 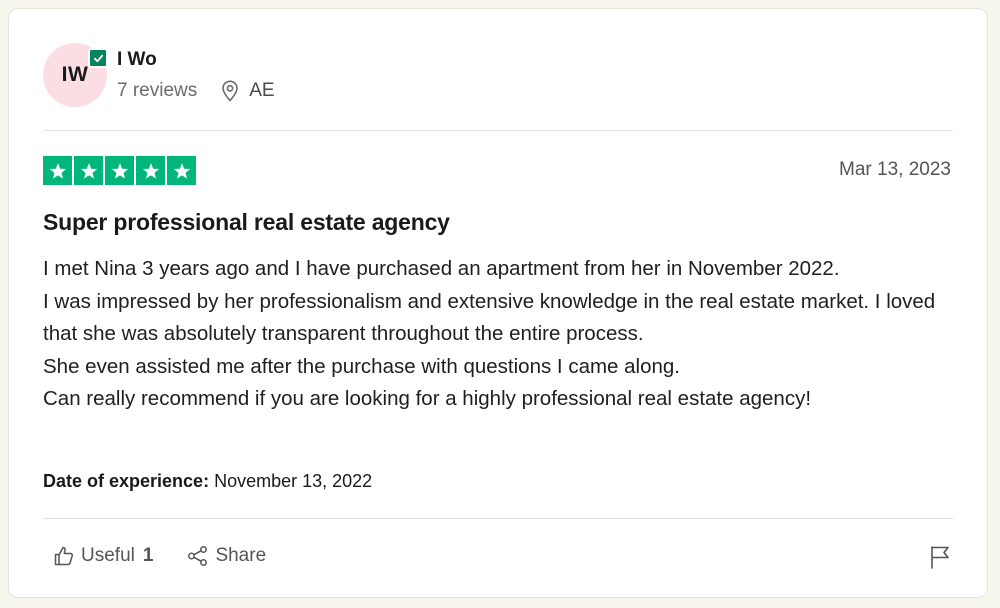 I want to click on reviewer-location: AE, so click(x=248, y=91).